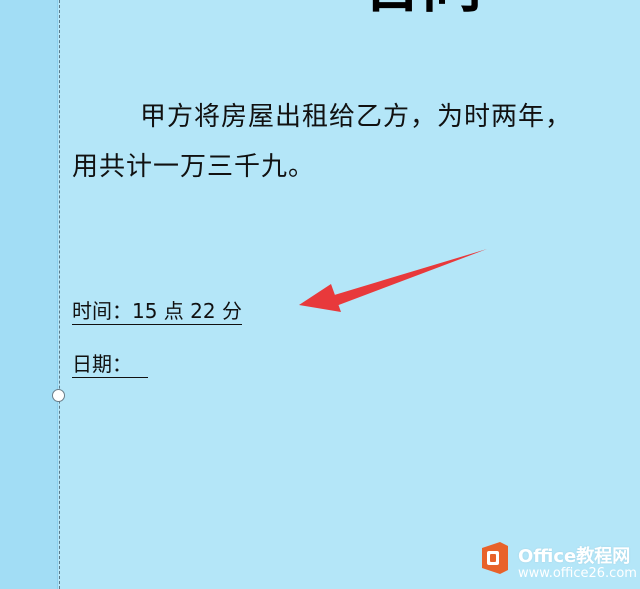  Describe the element at coordinates (59, 294) in the screenshot. I see `margin-guide-line` at that location.